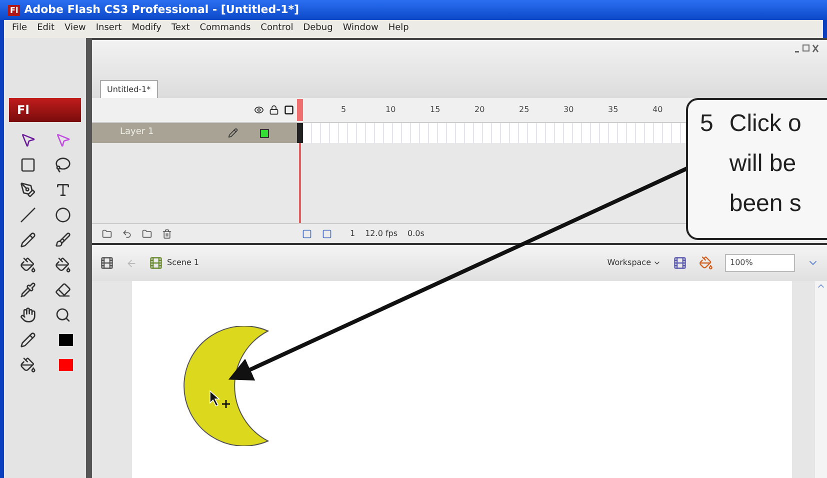 This screenshot has height=478, width=827. What do you see at coordinates (28, 314) in the screenshot?
I see `hand-tool-icon` at bounding box center [28, 314].